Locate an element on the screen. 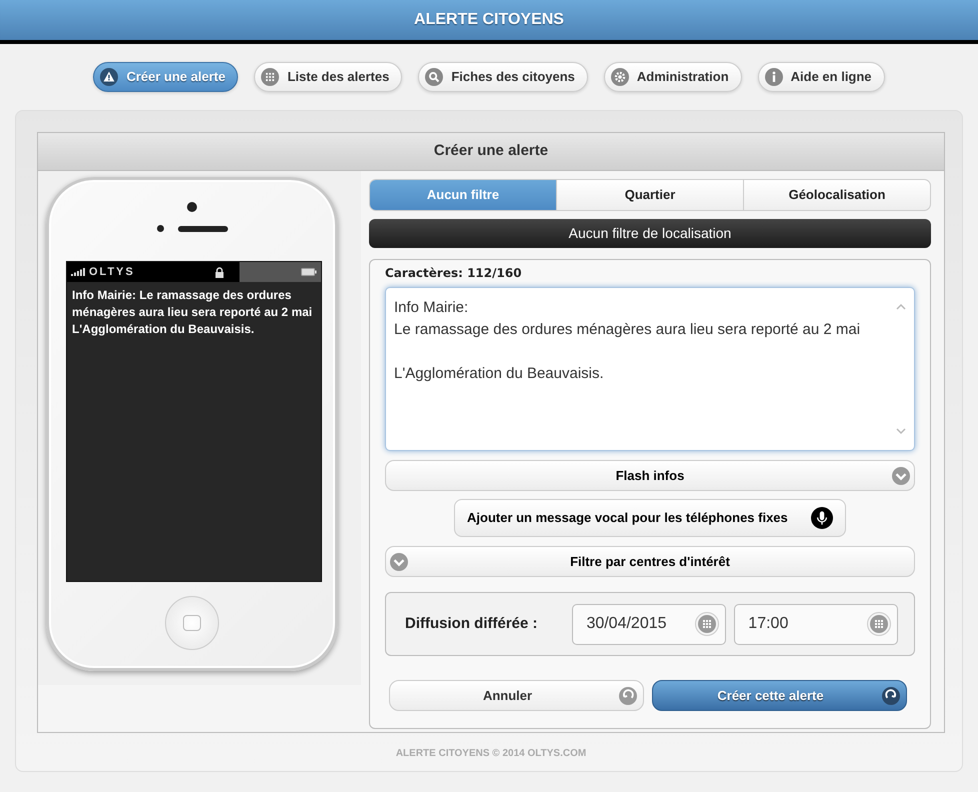 Image resolution: width=978 pixels, height=792 pixels. sensor-icon is located at coordinates (160, 228).